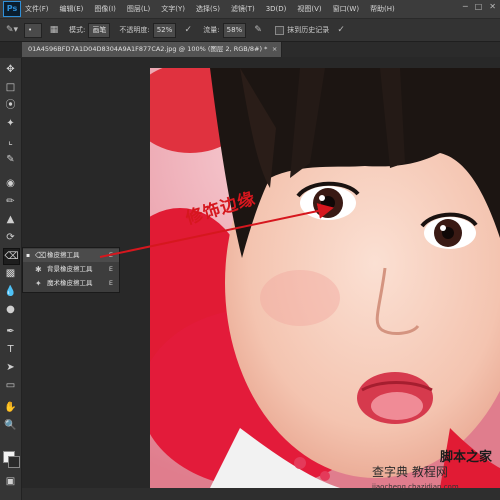 Image resolution: width=500 pixels, height=500 pixels. Describe the element at coordinates (415, 487) in the screenshot. I see `watermark-url: jiaocheng.chazidian.com` at that location.